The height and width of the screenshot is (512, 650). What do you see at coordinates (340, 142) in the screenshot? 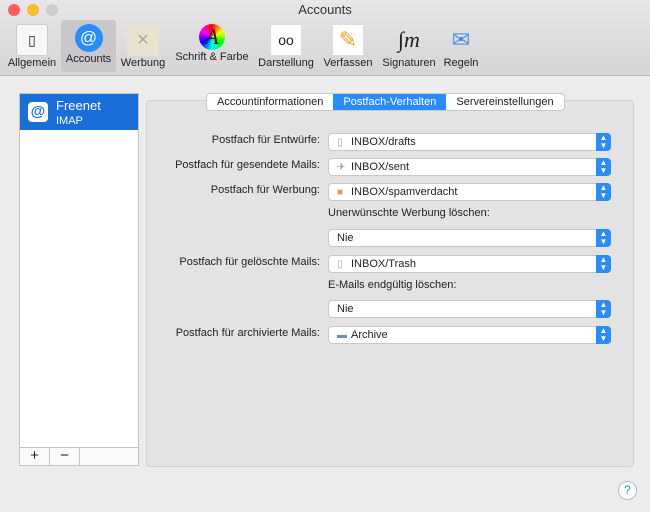
I see `document-icon: ▯` at bounding box center [340, 142].